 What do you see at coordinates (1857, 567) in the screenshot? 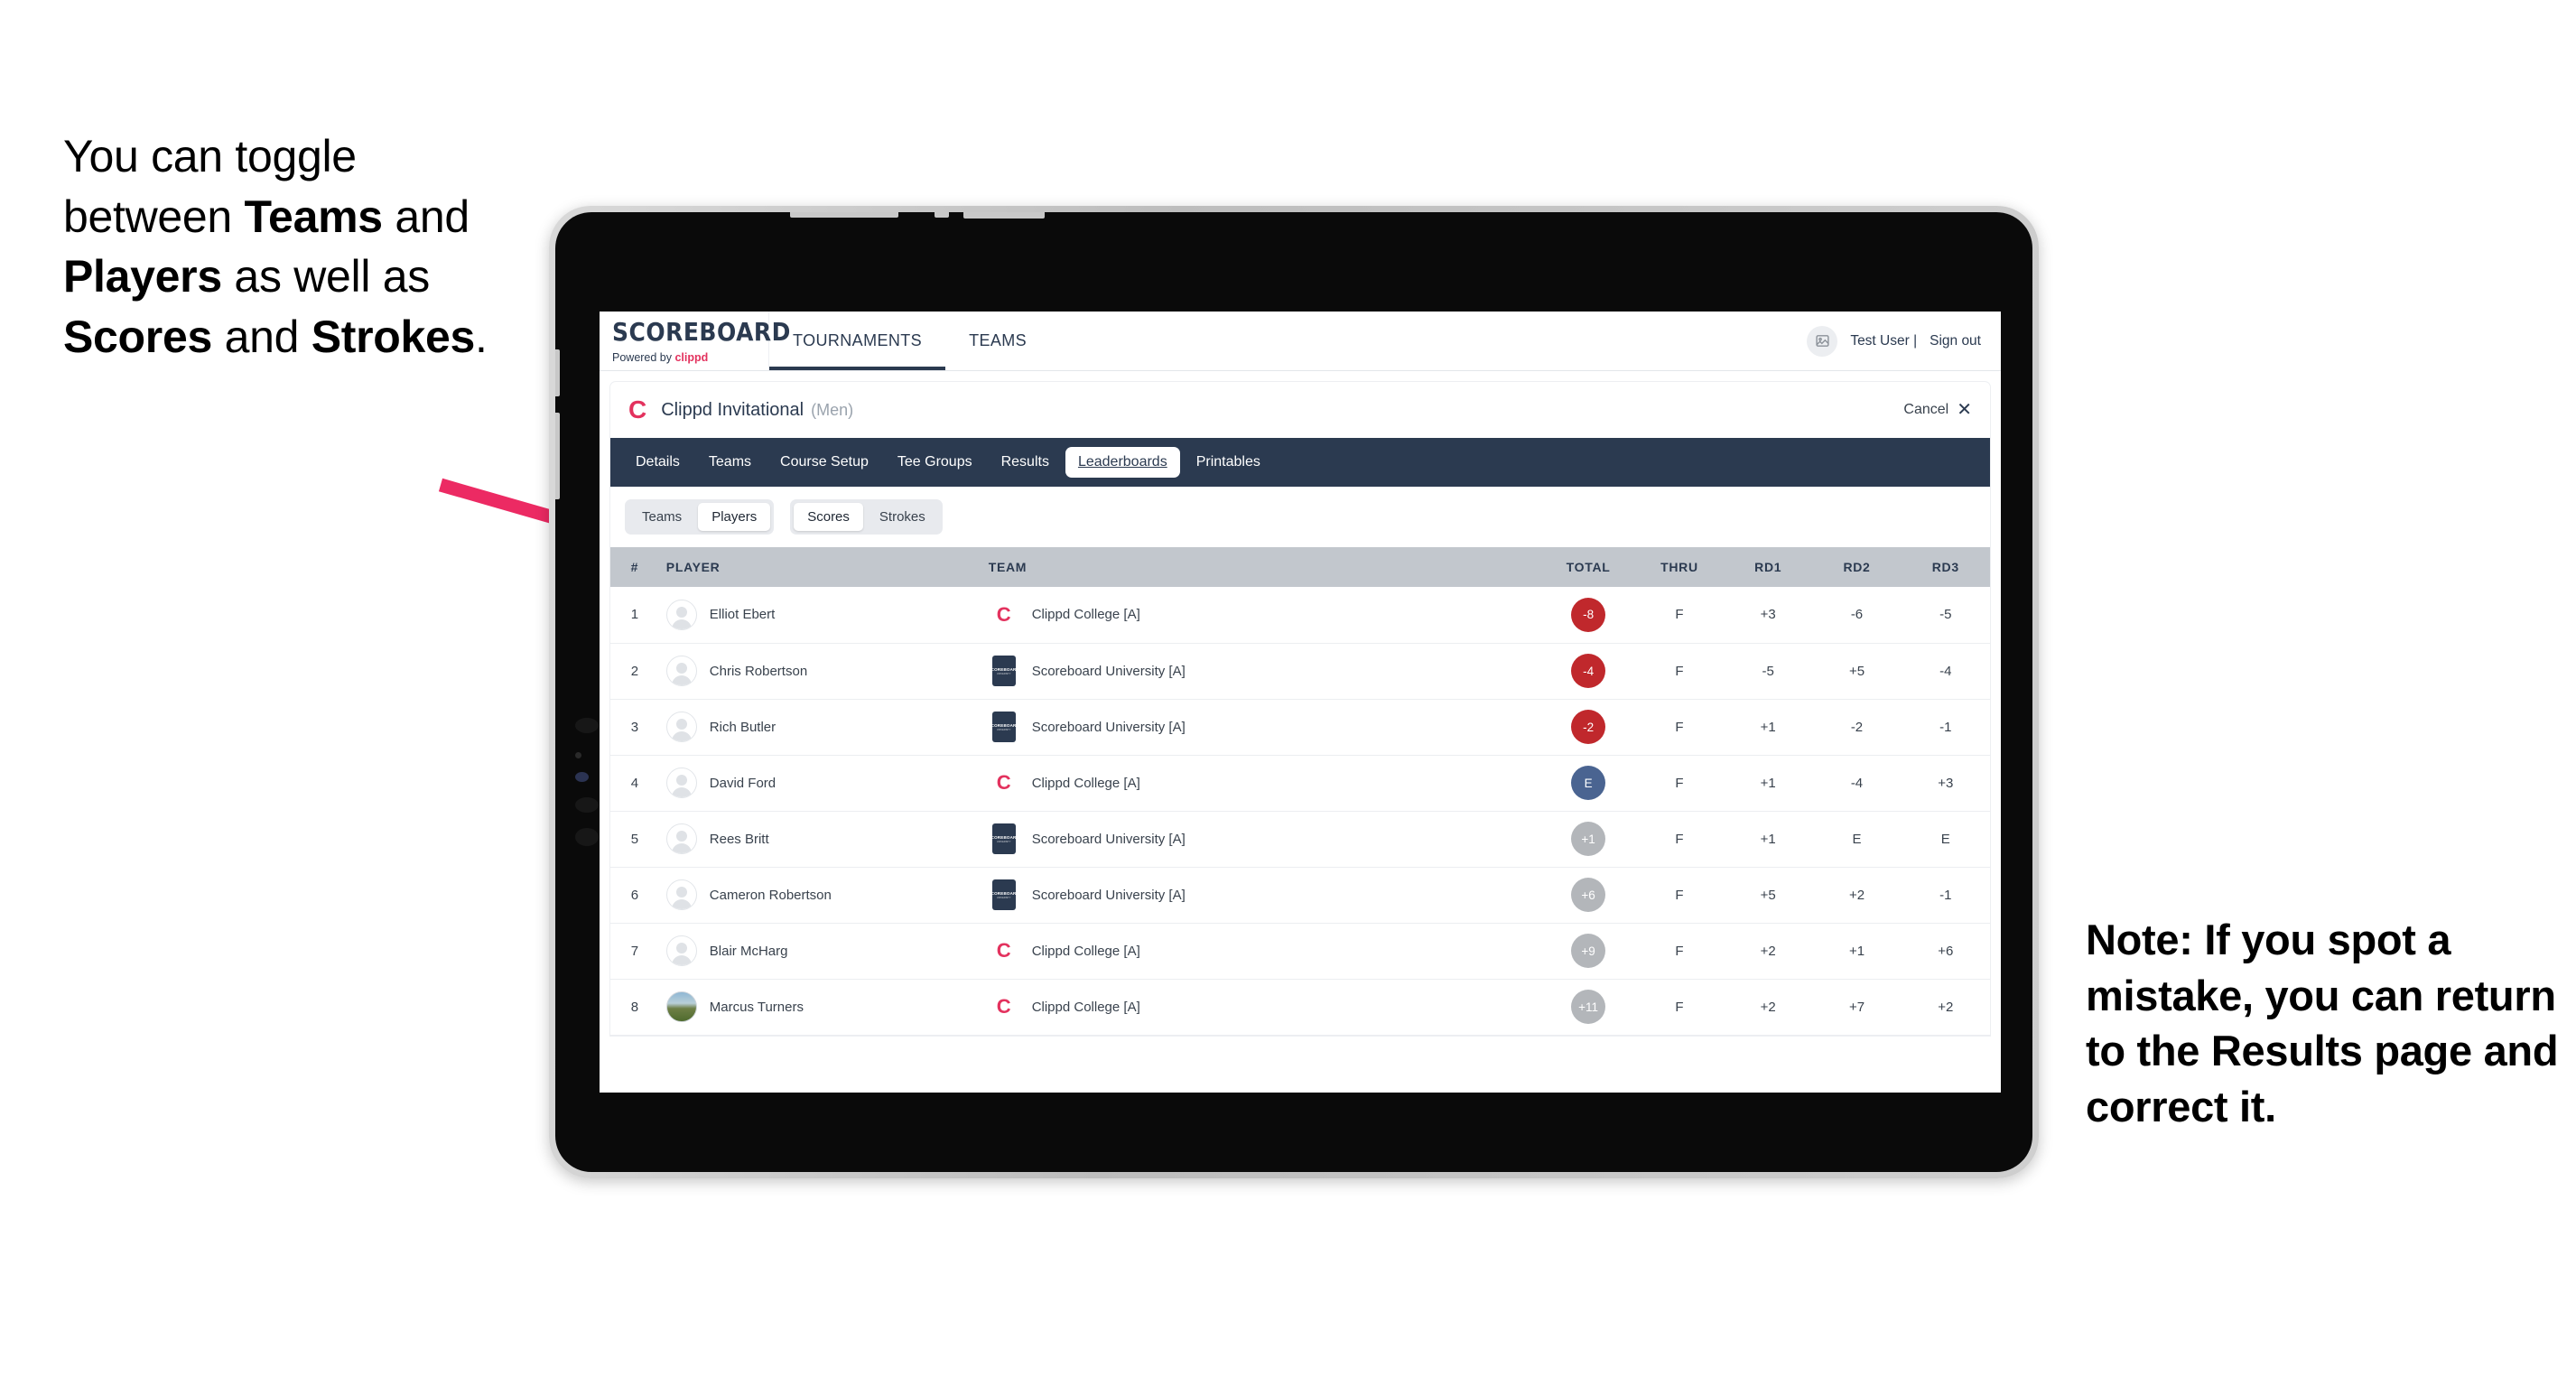
I see `col-header-rd2: RD2` at bounding box center [1857, 567].